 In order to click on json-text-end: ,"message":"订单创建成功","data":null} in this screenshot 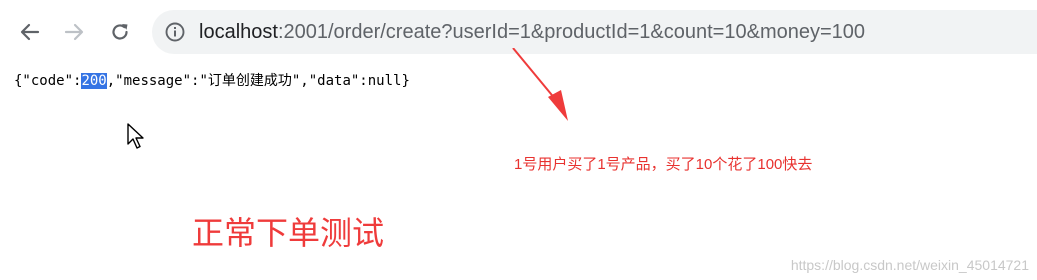, I will do `click(258, 81)`.